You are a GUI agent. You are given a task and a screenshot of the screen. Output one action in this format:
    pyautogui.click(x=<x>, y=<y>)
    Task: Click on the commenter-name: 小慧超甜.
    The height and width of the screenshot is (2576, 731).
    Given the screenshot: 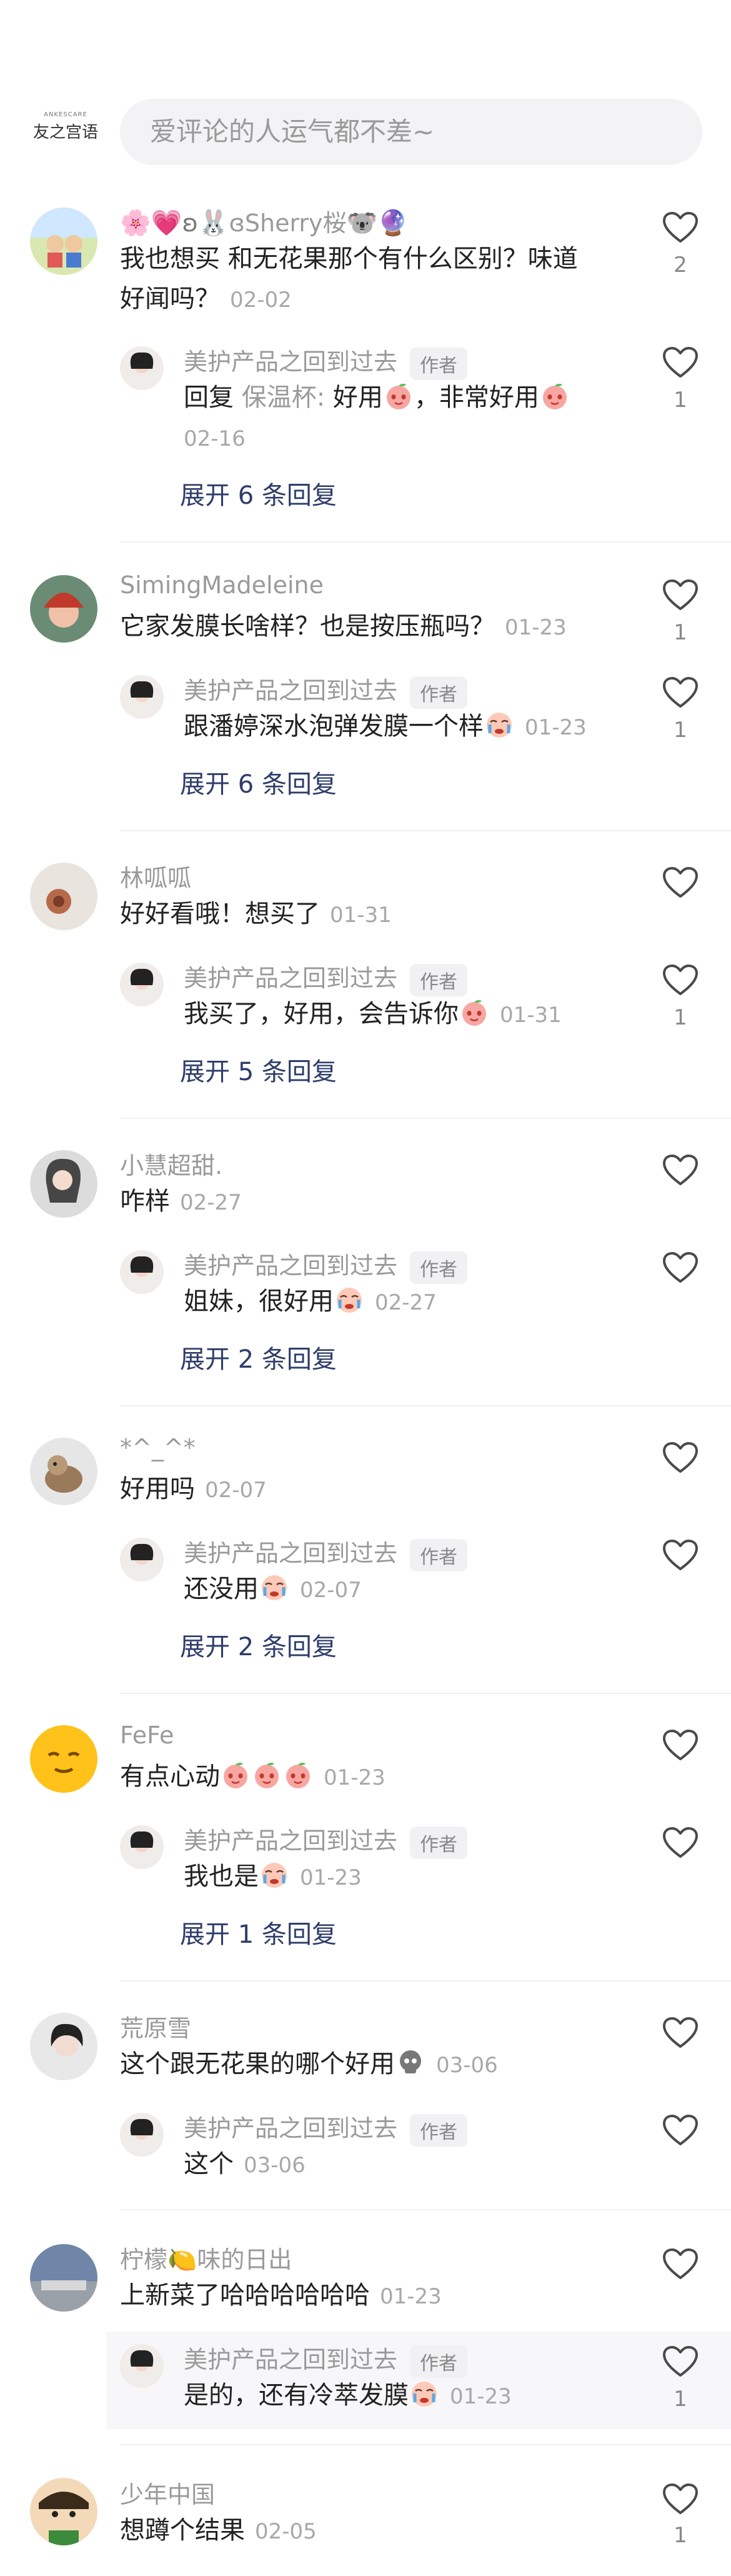 What is the action you would take?
    pyautogui.click(x=171, y=1163)
    